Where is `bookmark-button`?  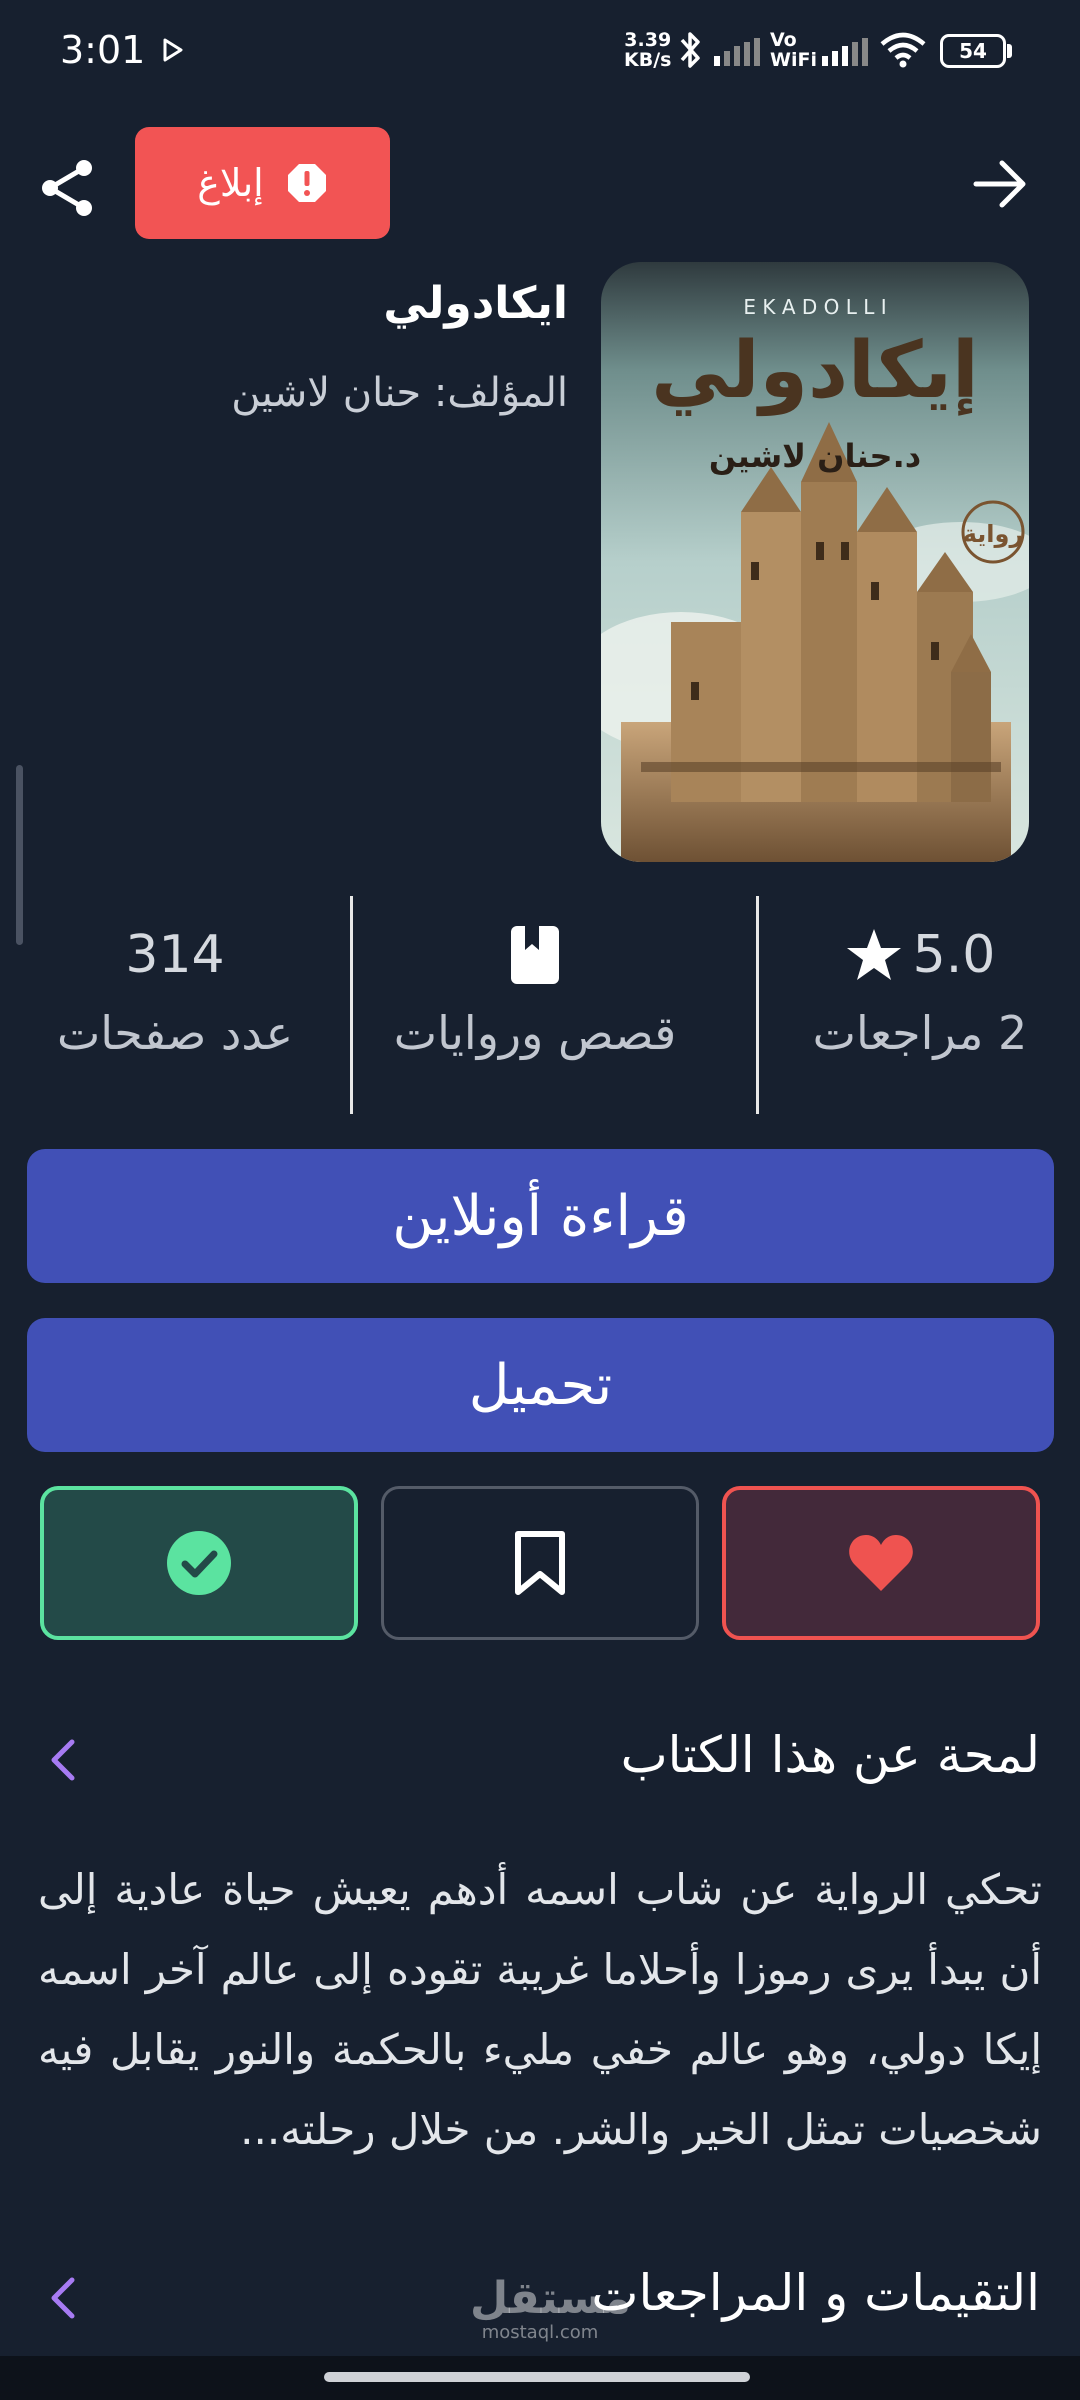 bookmark-button is located at coordinates (540, 1563).